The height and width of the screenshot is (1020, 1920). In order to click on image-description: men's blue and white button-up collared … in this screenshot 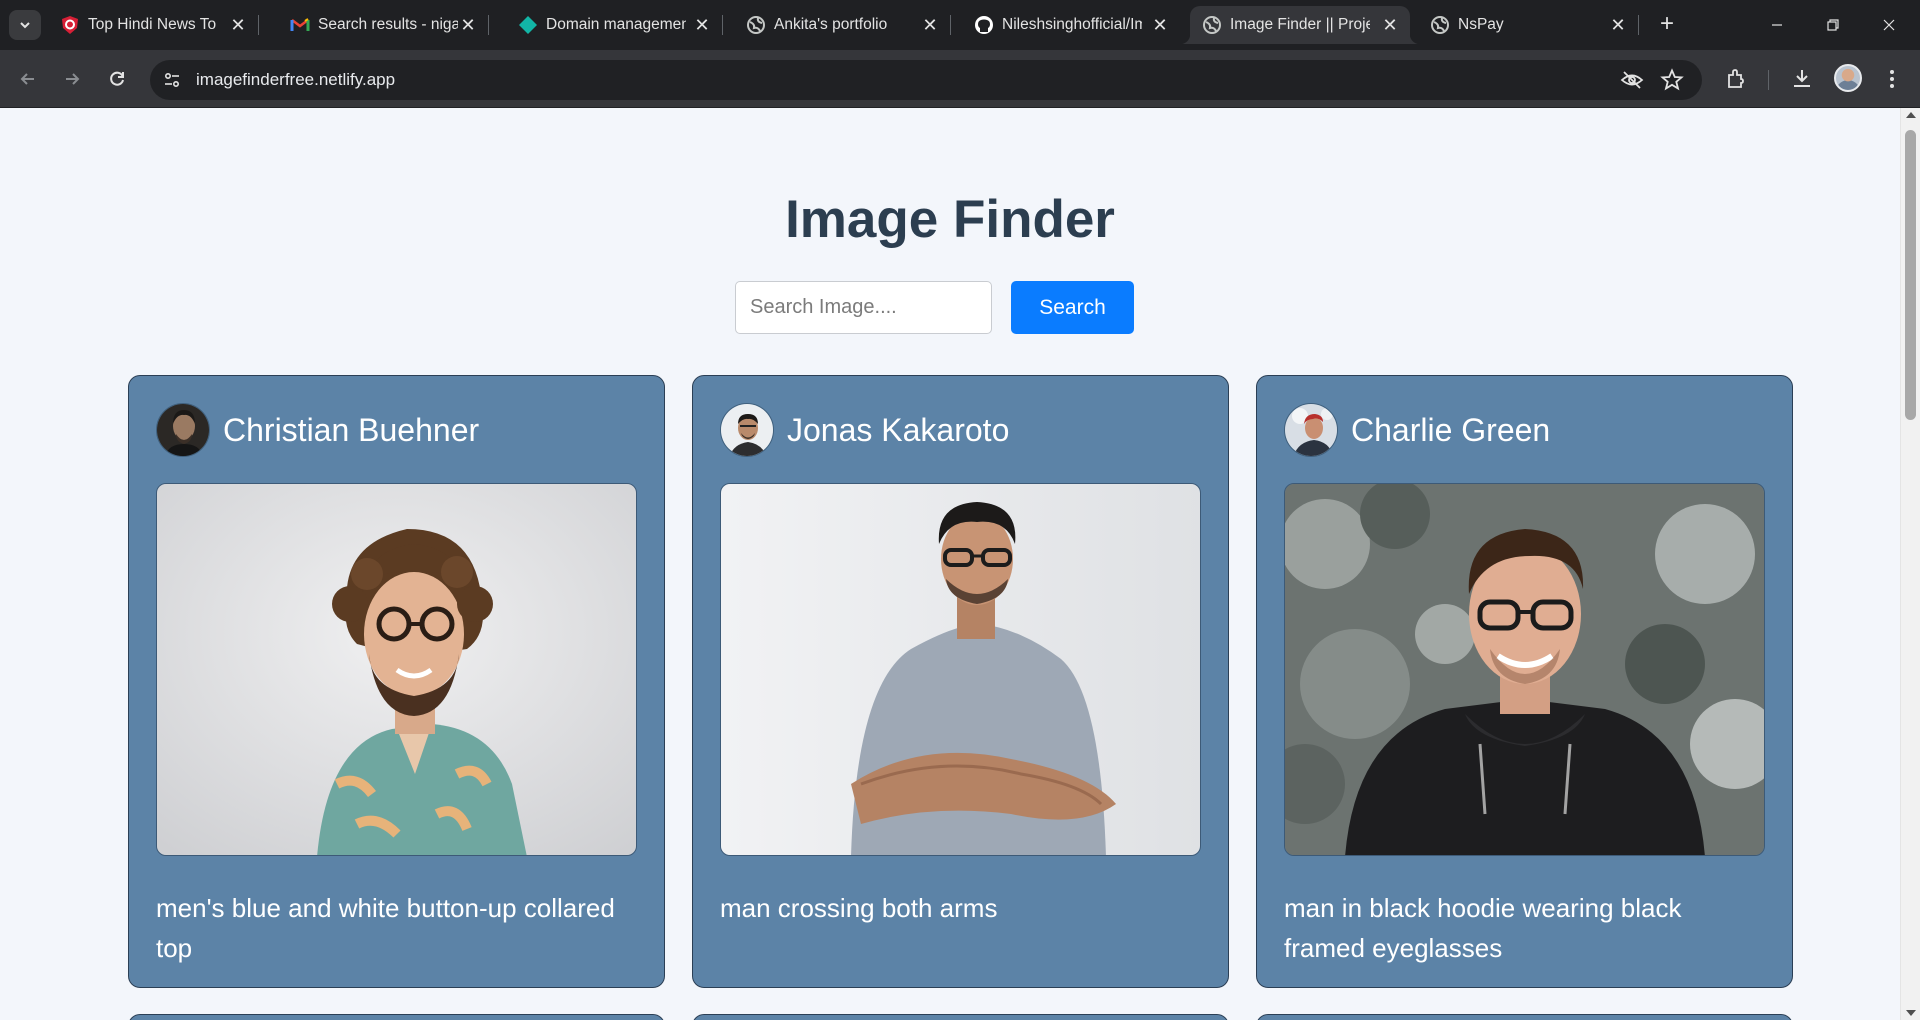, I will do `click(385, 928)`.